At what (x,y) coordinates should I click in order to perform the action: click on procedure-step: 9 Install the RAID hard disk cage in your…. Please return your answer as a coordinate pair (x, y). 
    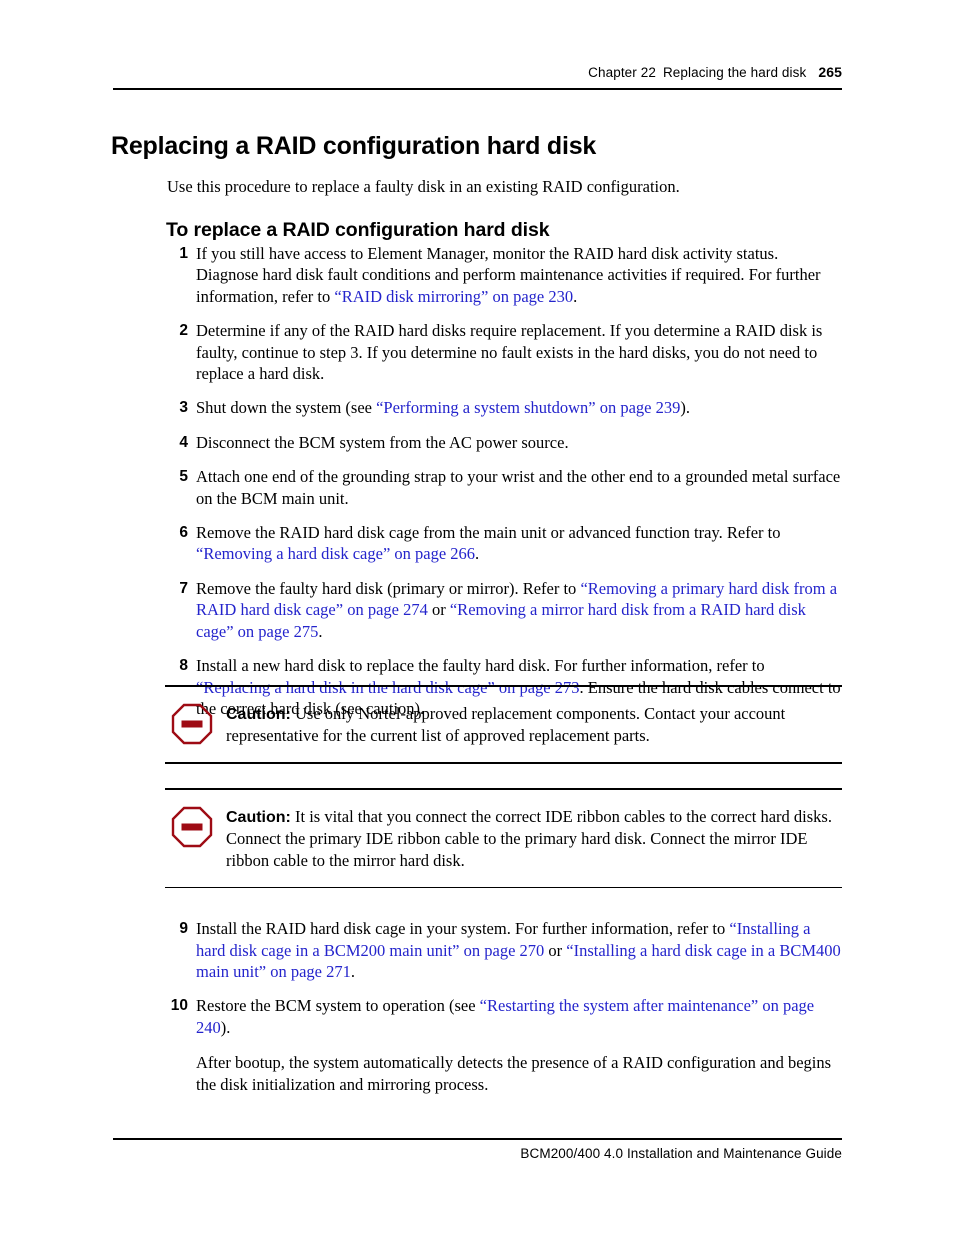
    Looking at the image, I should click on (477, 950).